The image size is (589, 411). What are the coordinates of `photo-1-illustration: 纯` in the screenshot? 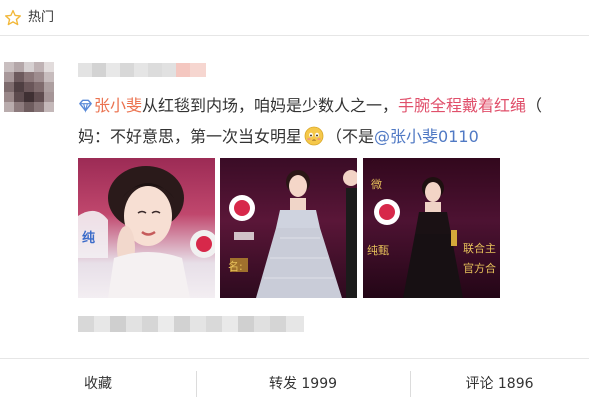 It's located at (146, 232).